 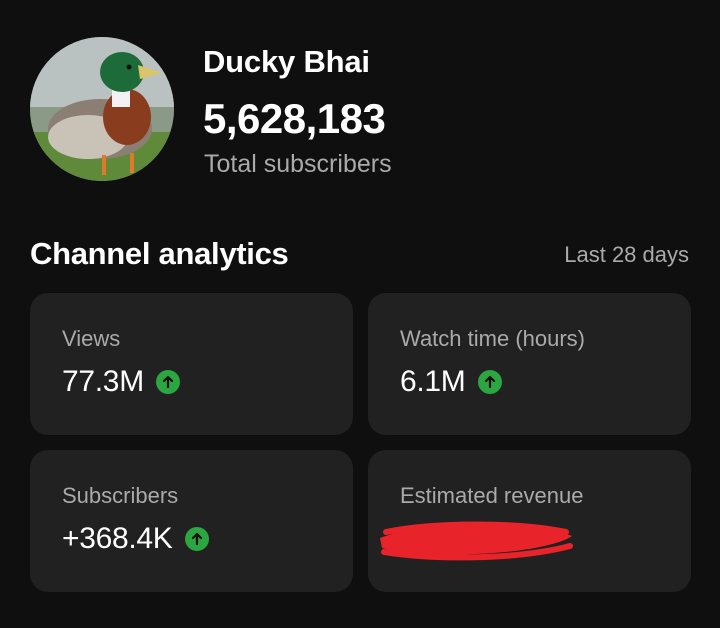 What do you see at coordinates (191, 521) in the screenshot?
I see `analytics-card-subscribers: Subscribers +368.4K` at bounding box center [191, 521].